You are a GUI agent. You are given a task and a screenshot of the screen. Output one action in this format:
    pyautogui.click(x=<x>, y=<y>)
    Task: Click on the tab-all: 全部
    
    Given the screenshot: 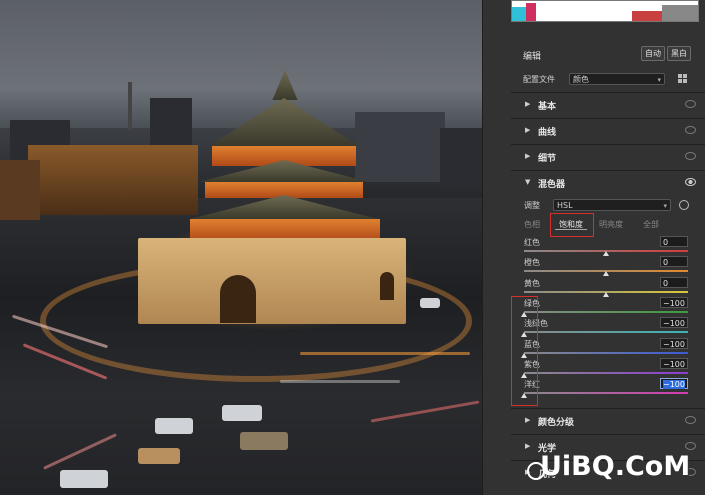 What is the action you would take?
    pyautogui.click(x=651, y=224)
    